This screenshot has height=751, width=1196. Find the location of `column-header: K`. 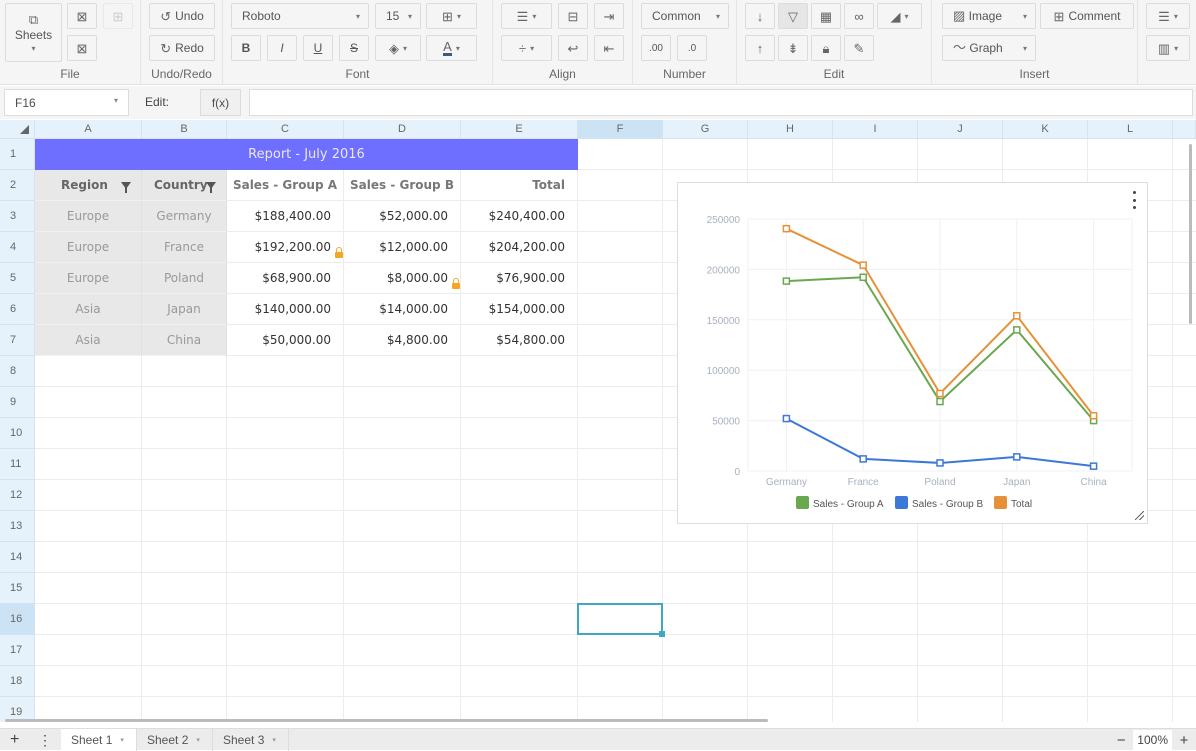

column-header: K is located at coordinates (1045, 129).